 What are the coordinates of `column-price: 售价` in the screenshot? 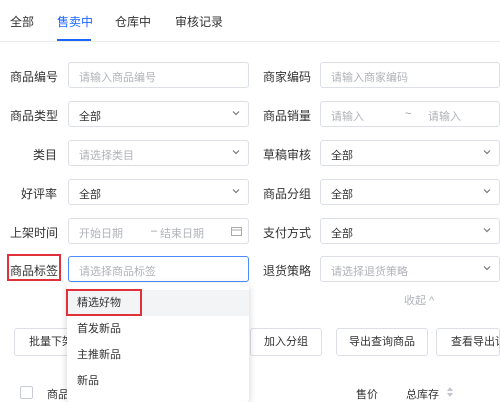 It's located at (367, 395).